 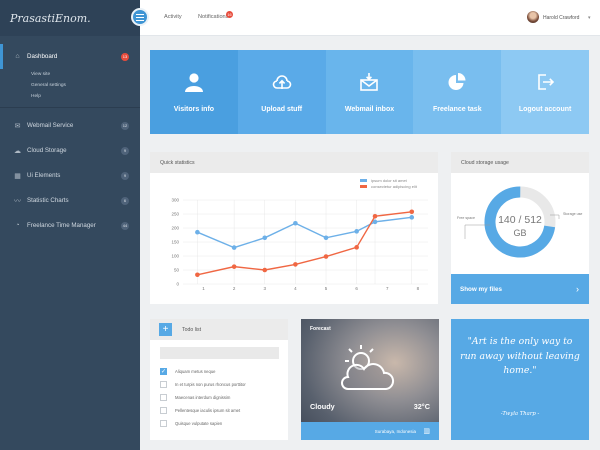 What do you see at coordinates (125, 125) in the screenshot?
I see `webmail-count-badge: 12` at bounding box center [125, 125].